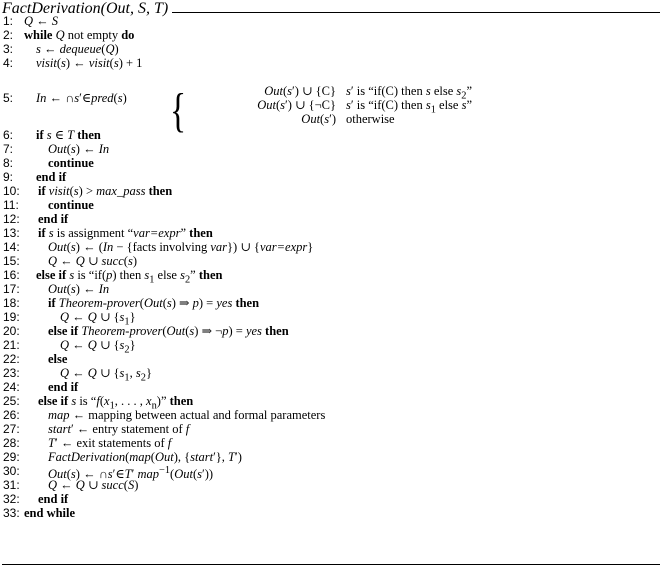 Image resolution: width=662 pixels, height=569 pixels. I want to click on line-number: 3:, so click(8, 49).